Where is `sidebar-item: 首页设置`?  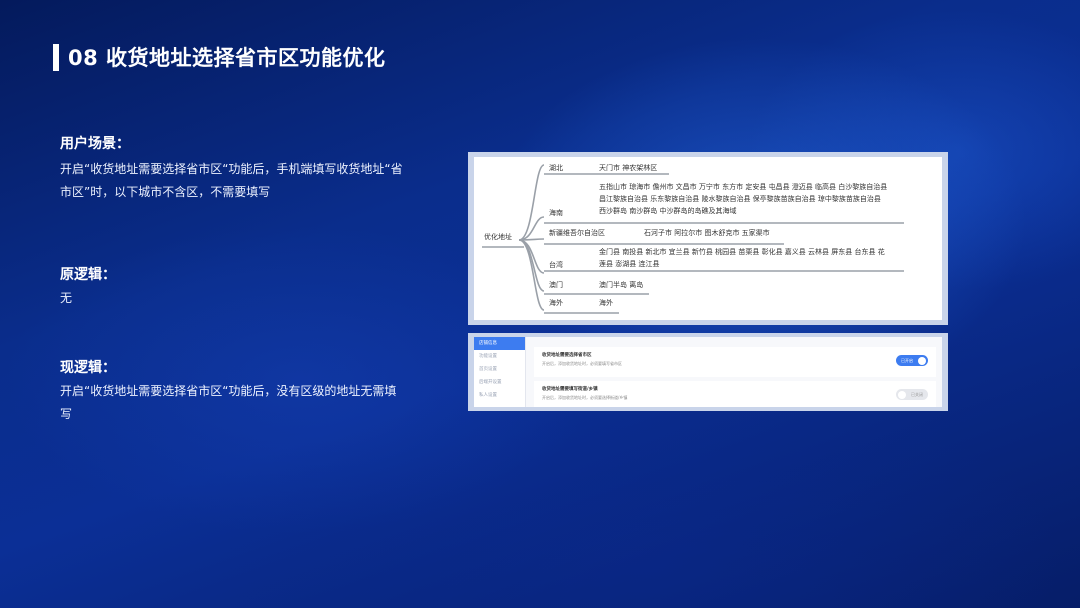
sidebar-item: 首页设置 is located at coordinates (499, 369).